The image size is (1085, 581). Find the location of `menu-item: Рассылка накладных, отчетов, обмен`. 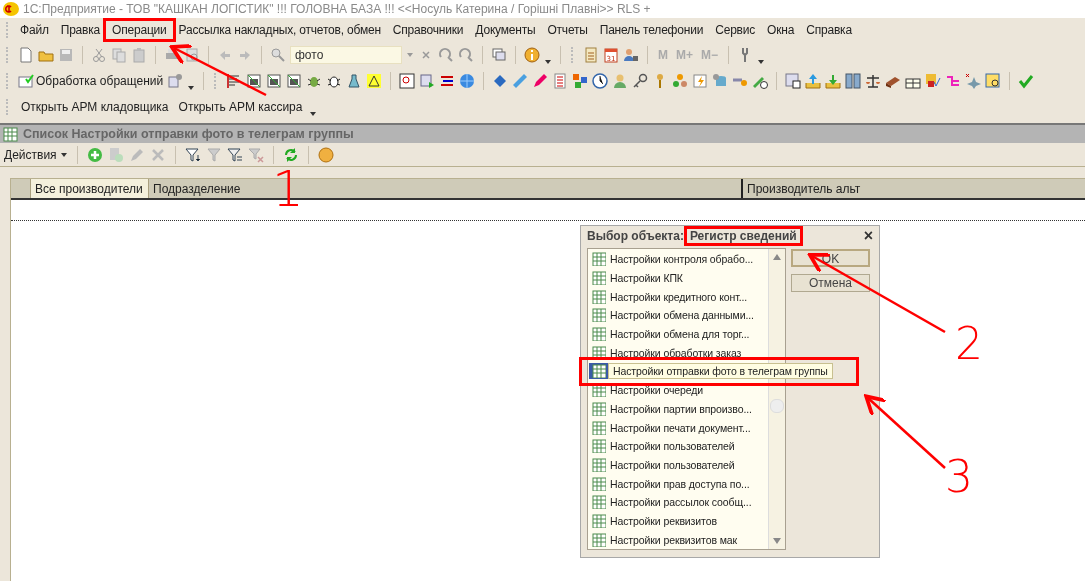

menu-item: Рассылка накладных, отчетов, обмен is located at coordinates (279, 30).